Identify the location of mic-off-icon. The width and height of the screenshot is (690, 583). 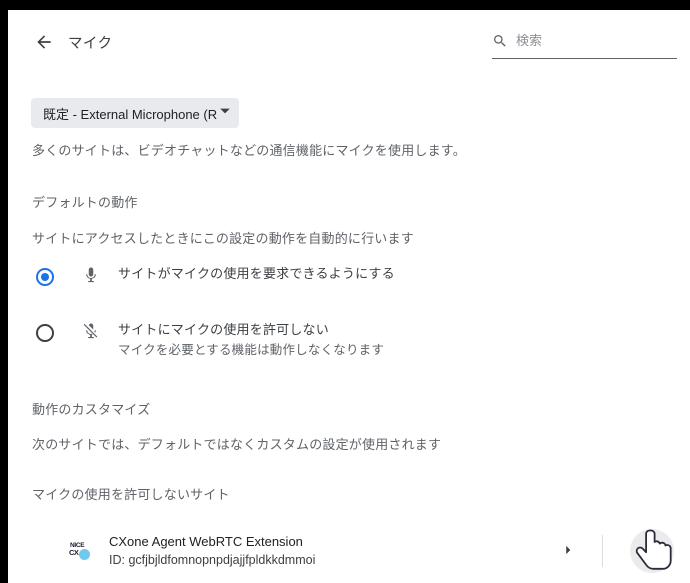
(92, 332).